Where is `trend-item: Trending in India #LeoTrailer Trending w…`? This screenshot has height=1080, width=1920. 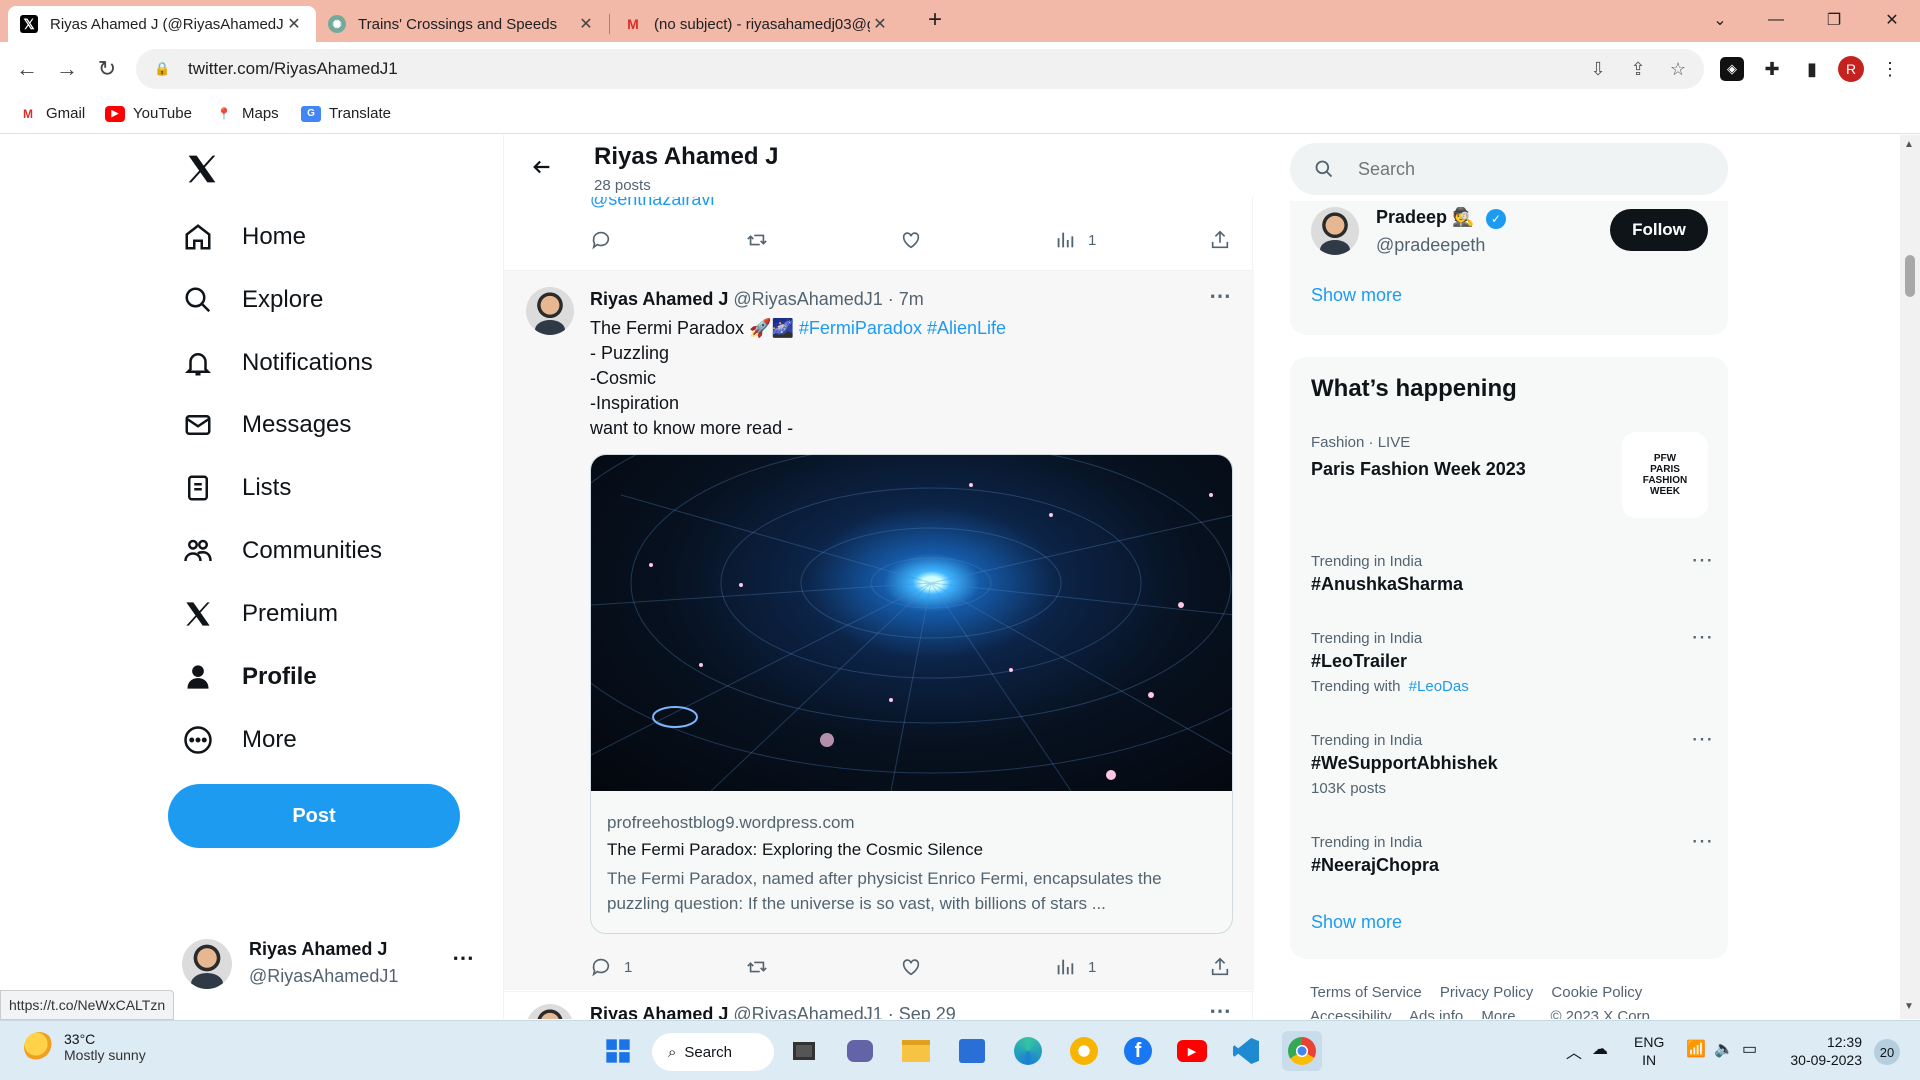 trend-item: Trending in India #LeoTrailer Trending w… is located at coordinates (1511, 662).